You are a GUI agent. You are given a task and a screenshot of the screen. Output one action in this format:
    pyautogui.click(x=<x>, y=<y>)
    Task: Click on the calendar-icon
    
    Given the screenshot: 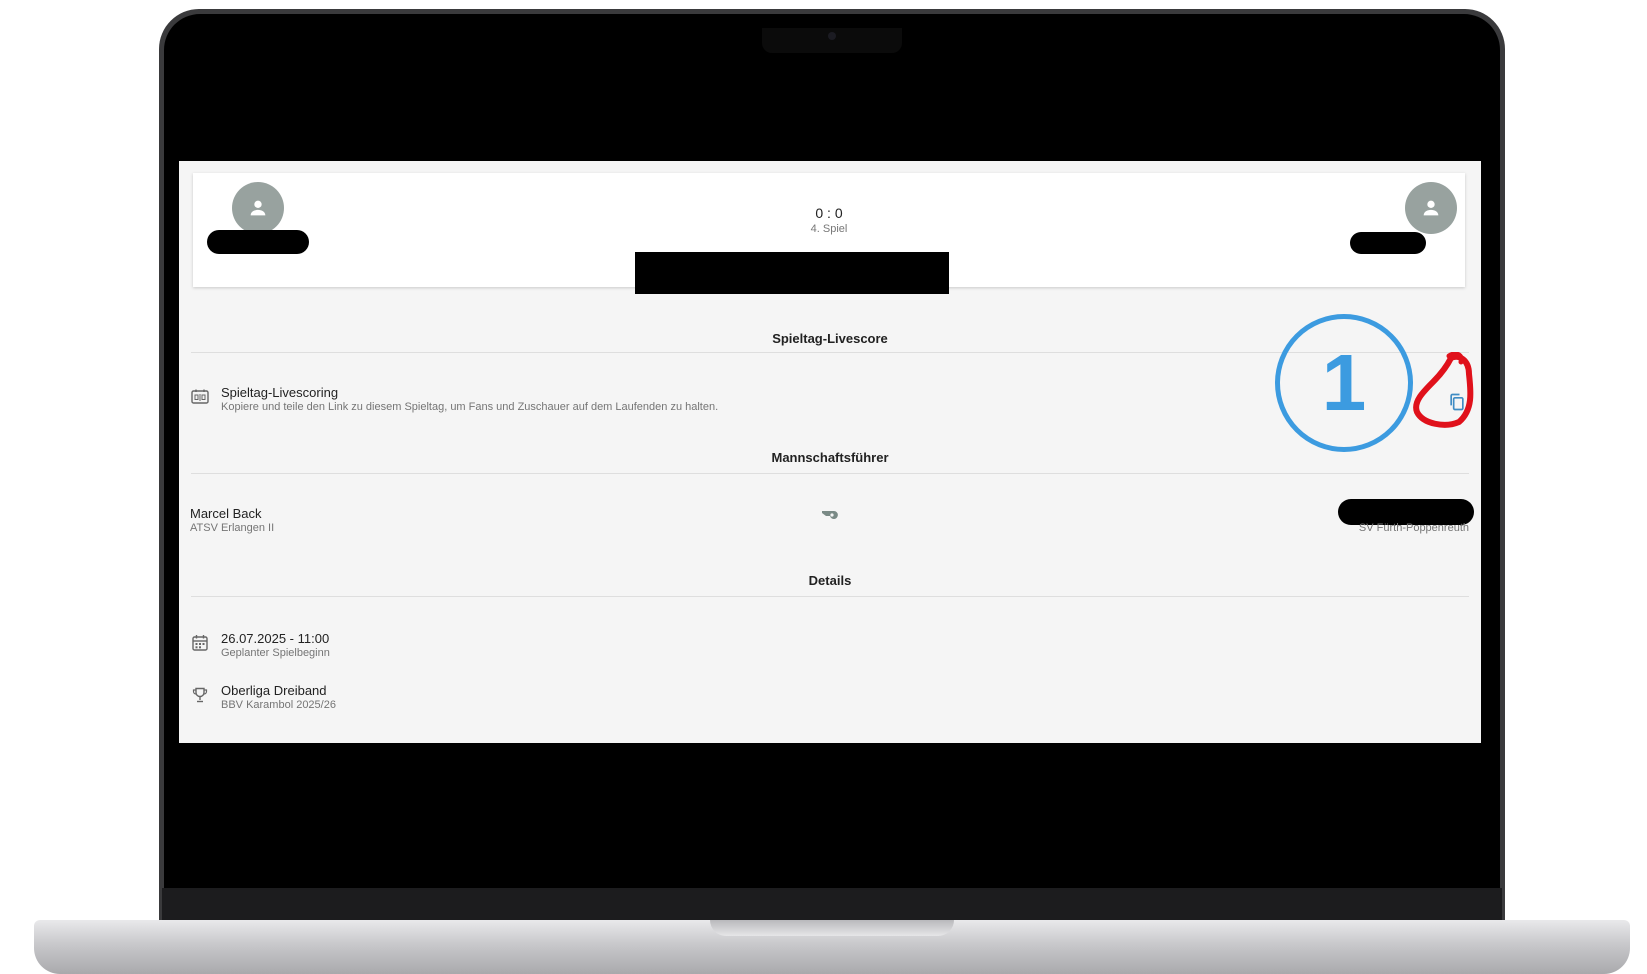 What is the action you would take?
    pyautogui.click(x=200, y=642)
    